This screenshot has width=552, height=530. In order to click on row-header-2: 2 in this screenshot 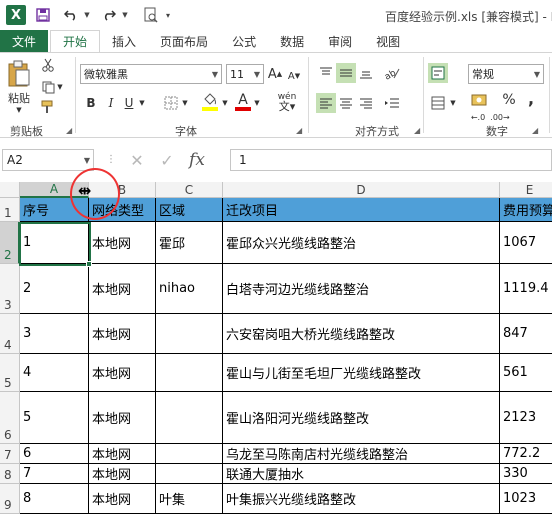, I will do `click(10, 243)`.